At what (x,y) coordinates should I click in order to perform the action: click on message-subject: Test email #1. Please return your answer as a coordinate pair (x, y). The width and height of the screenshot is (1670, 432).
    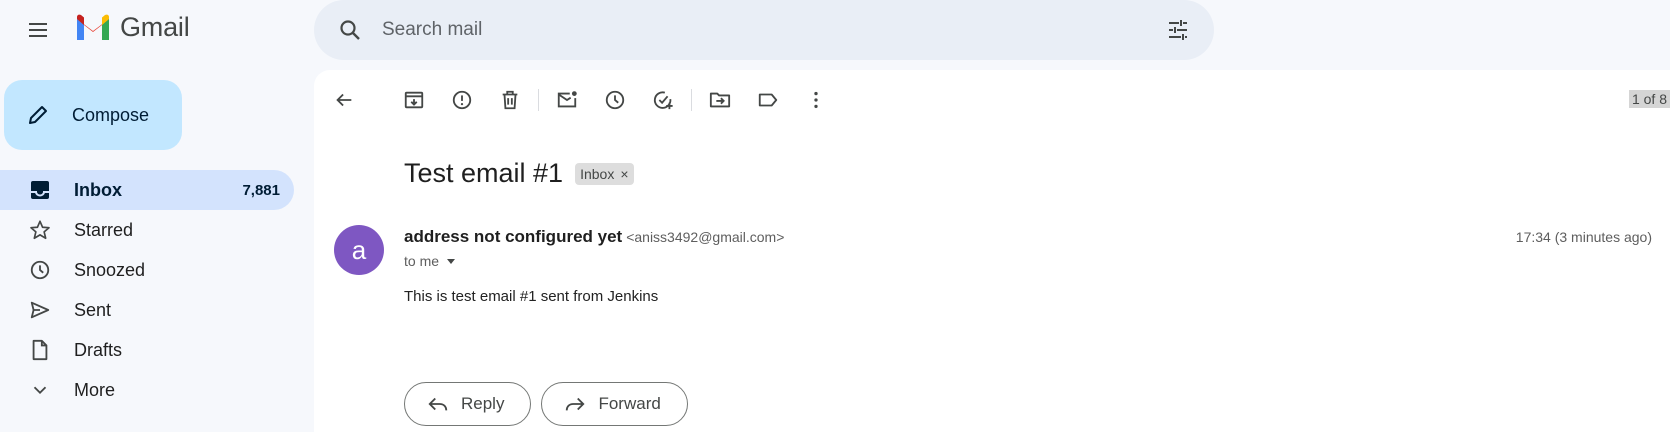
    Looking at the image, I should click on (484, 173).